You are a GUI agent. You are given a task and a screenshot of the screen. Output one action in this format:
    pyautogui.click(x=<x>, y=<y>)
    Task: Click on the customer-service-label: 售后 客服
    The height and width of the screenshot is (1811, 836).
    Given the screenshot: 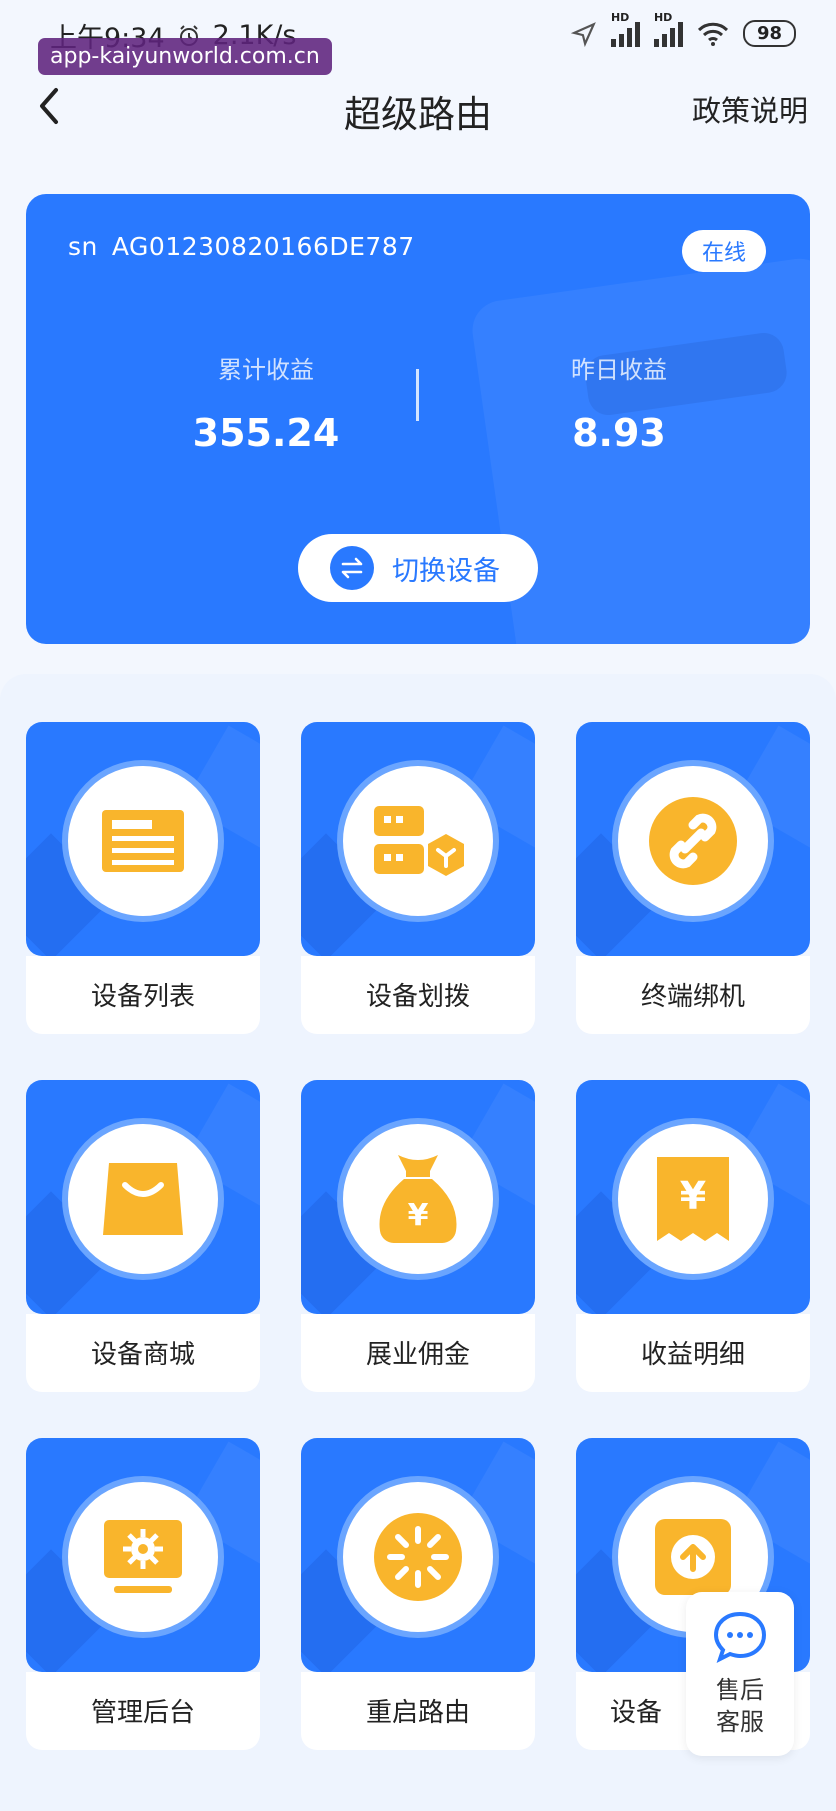 What is the action you would take?
    pyautogui.click(x=740, y=1706)
    